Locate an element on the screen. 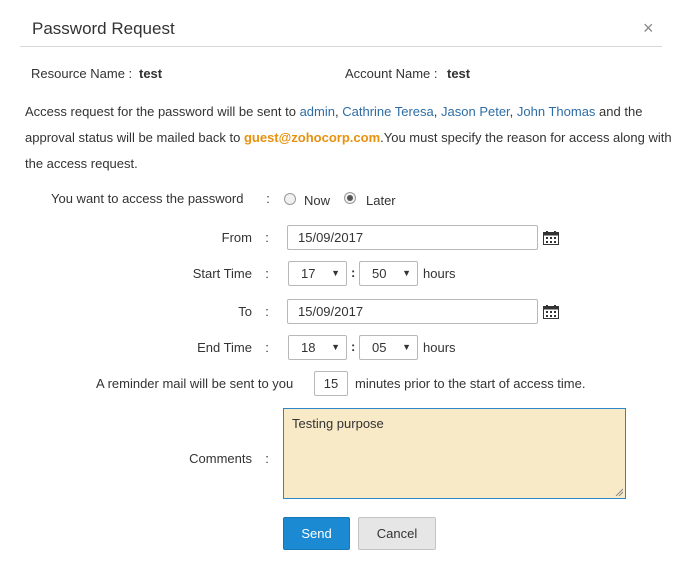 The image size is (696, 581). from-label: From is located at coordinates (236, 237).